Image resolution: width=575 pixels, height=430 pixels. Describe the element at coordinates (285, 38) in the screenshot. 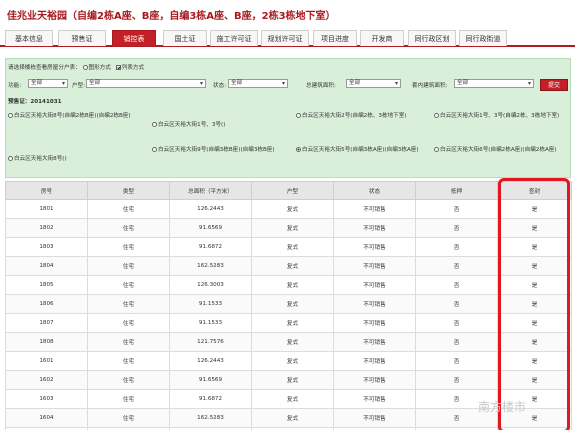

I see `tab-planning-permit: 规划许可证` at that location.